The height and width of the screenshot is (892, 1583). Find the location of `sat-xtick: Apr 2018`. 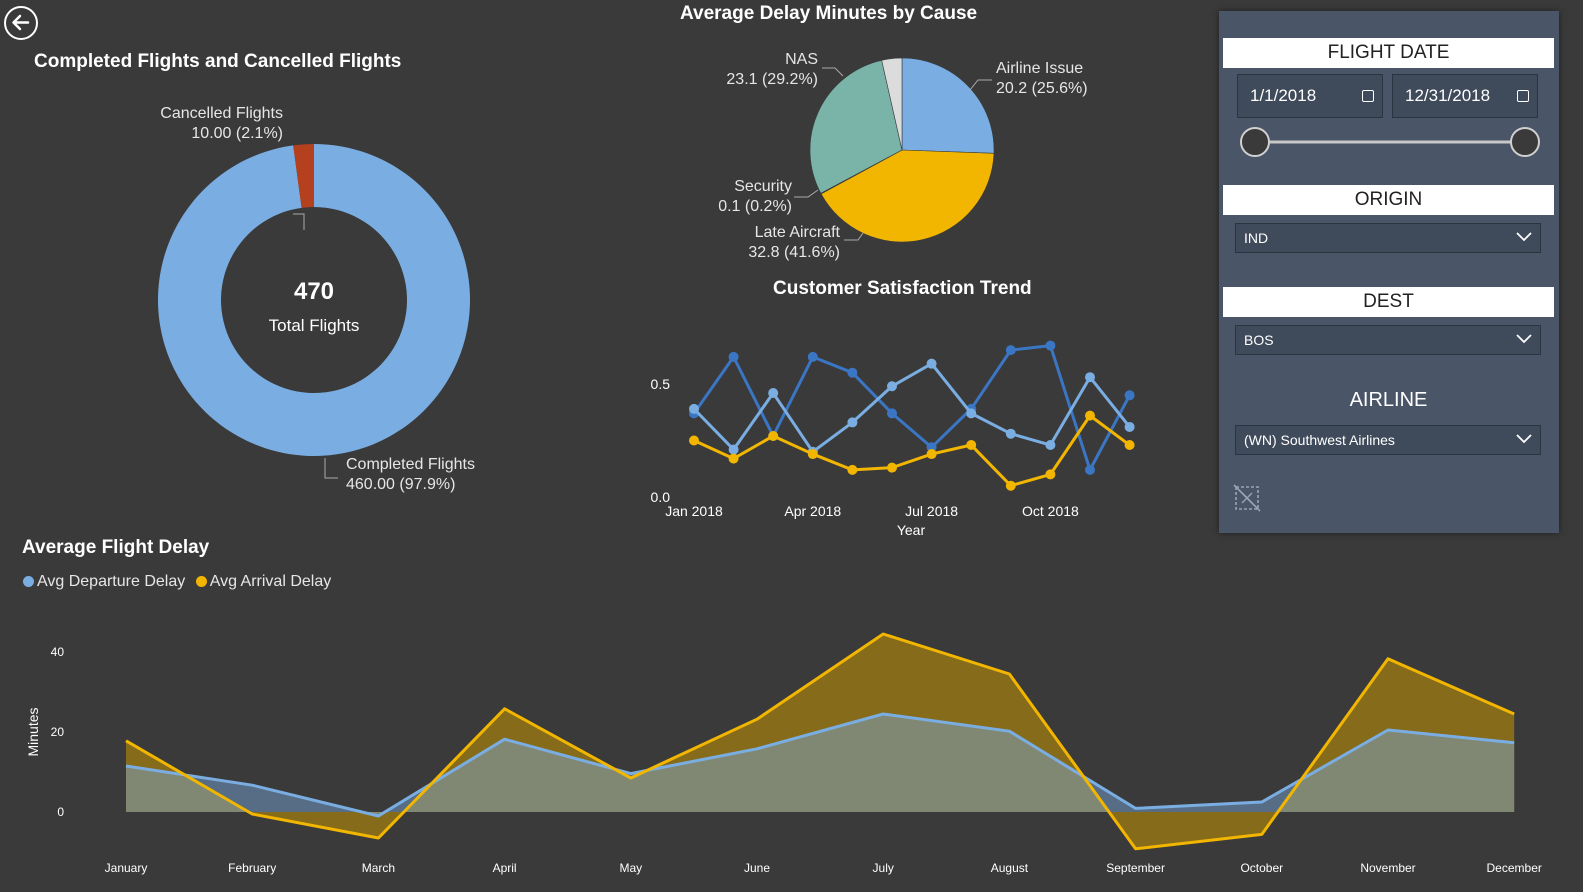

sat-xtick: Apr 2018 is located at coordinates (812, 511).